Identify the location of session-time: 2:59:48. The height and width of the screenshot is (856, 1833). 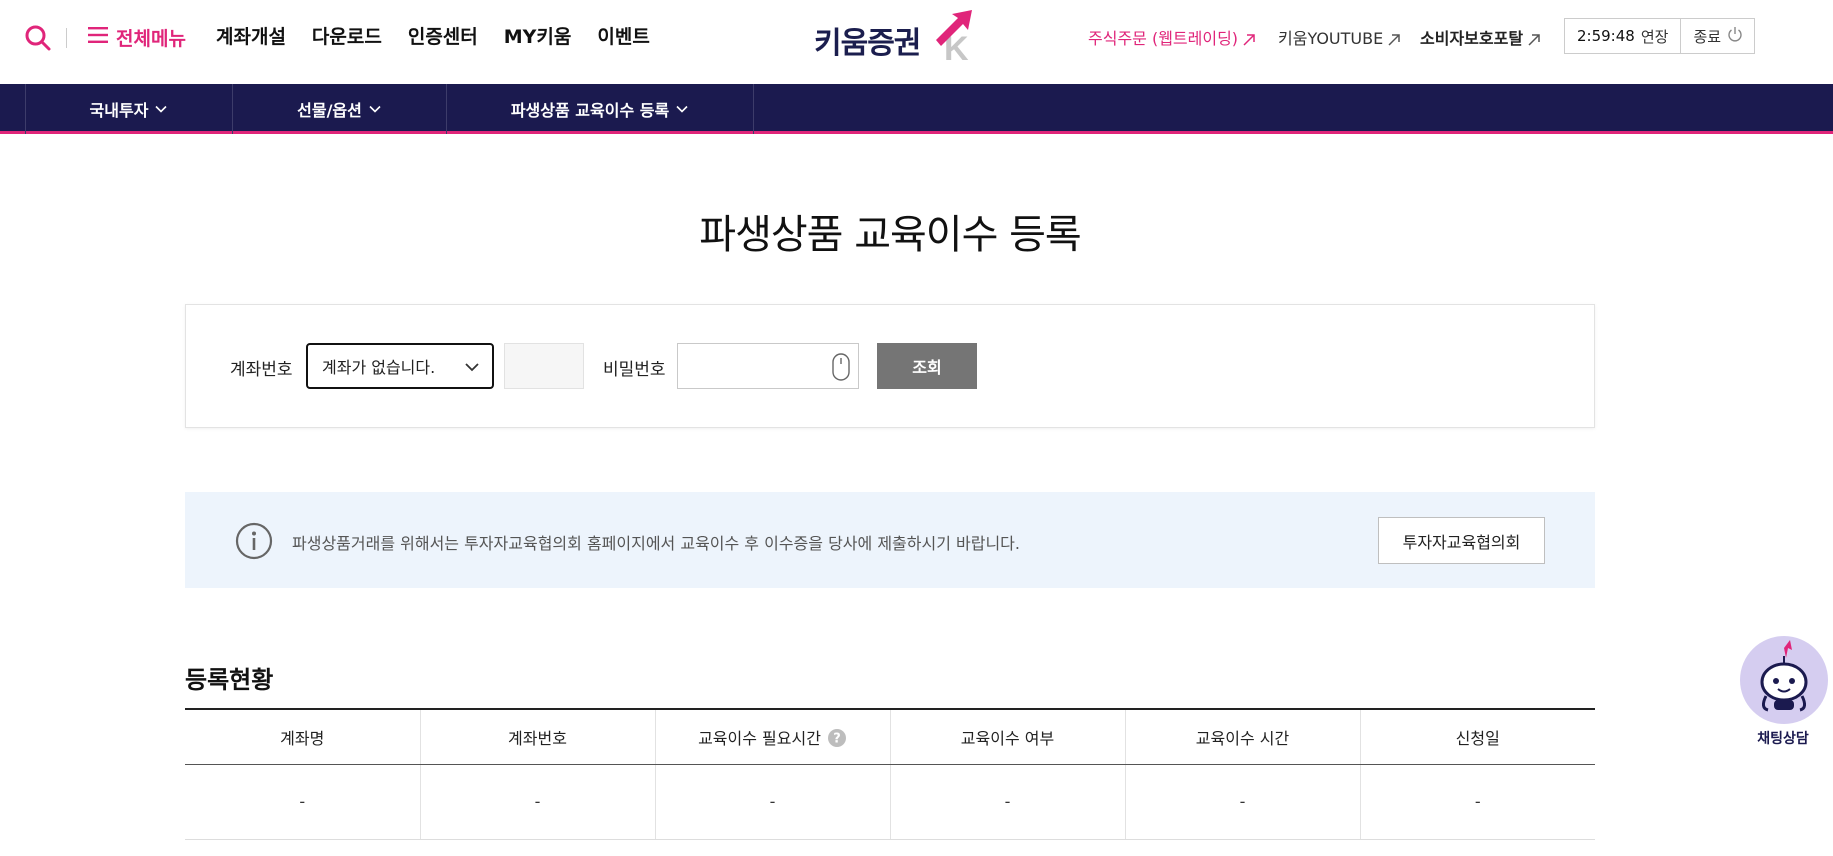
(1606, 36).